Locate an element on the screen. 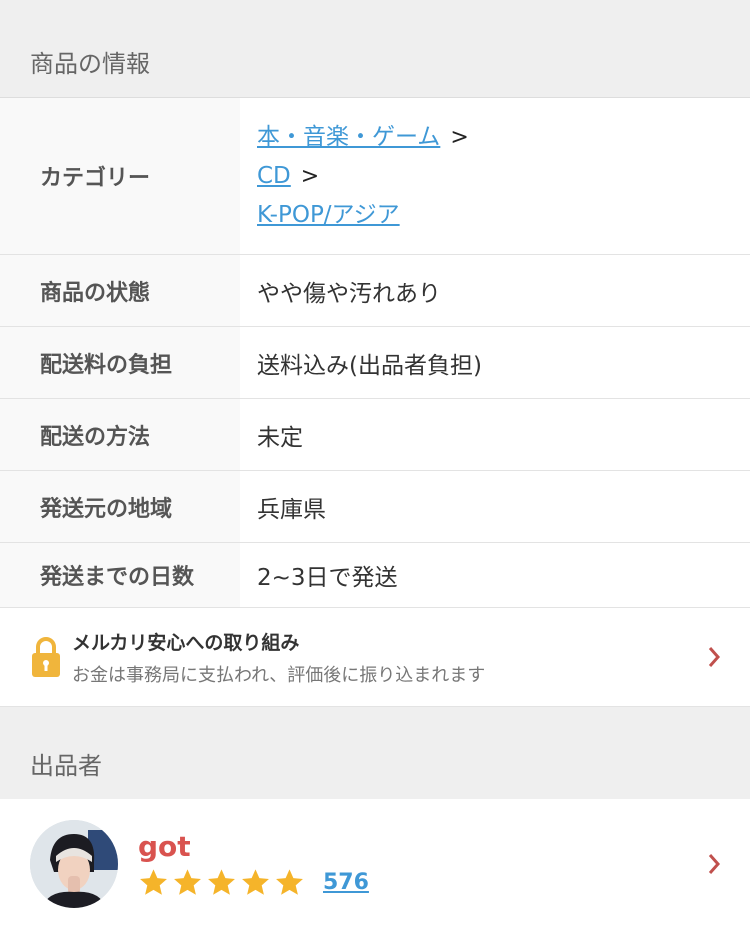 This screenshot has width=750, height=927. seller-section-header: 出品者 is located at coordinates (375, 753).